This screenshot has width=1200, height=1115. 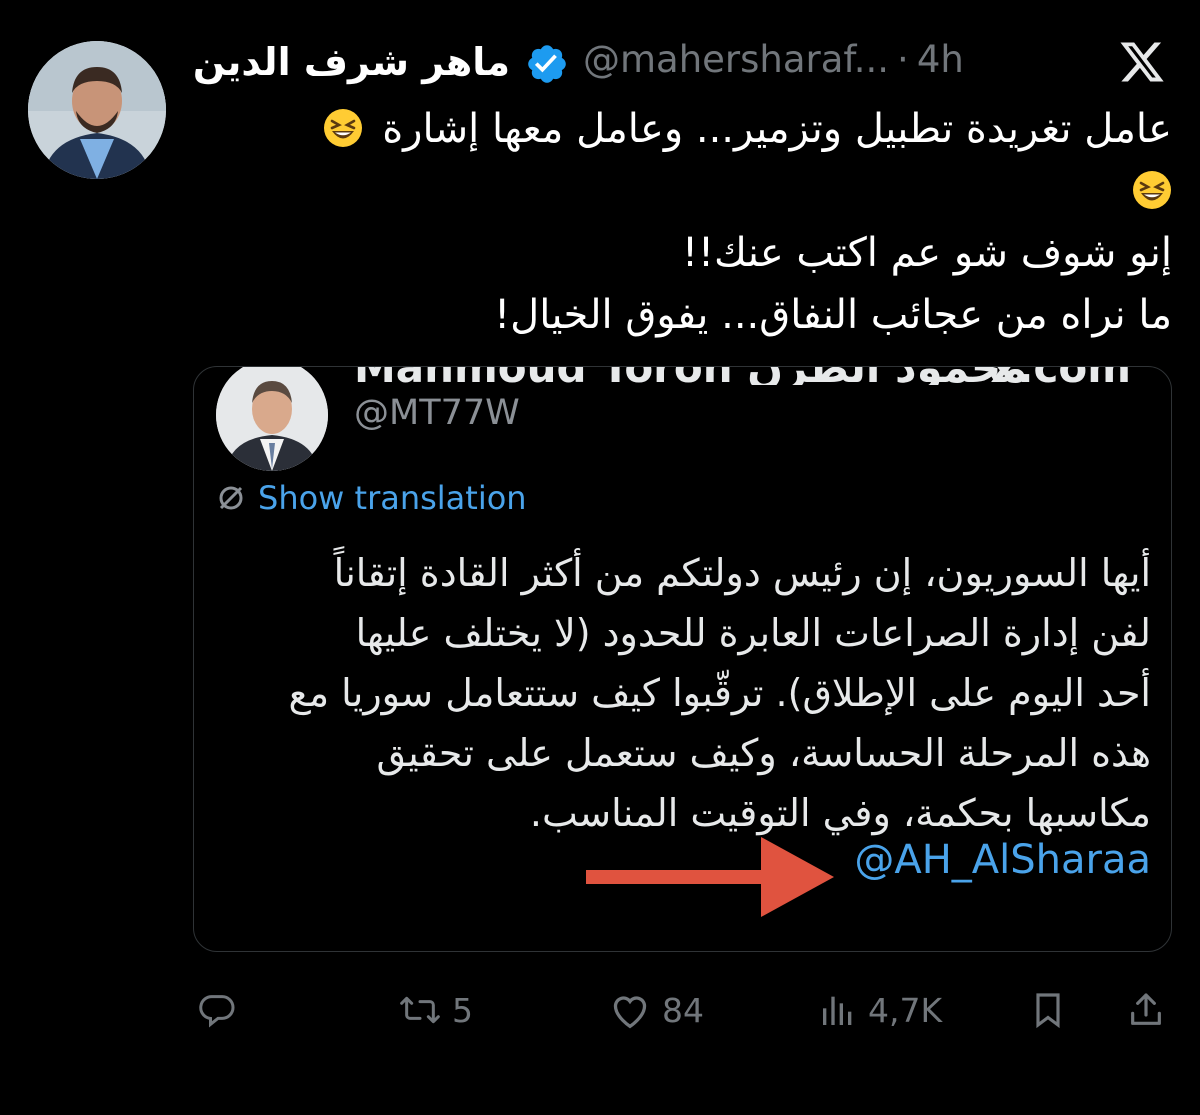 I want to click on like-button: 84, so click(x=656, y=1010).